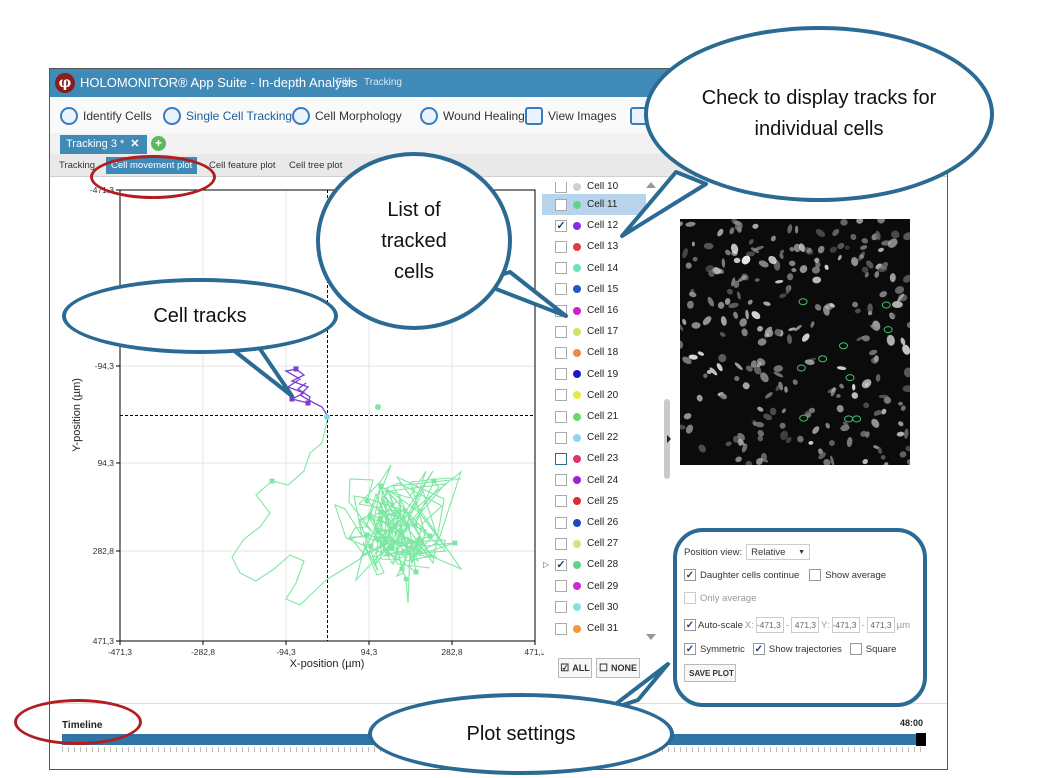  Describe the element at coordinates (78, 722) in the screenshot. I see `highlight-ring-timeline` at that location.